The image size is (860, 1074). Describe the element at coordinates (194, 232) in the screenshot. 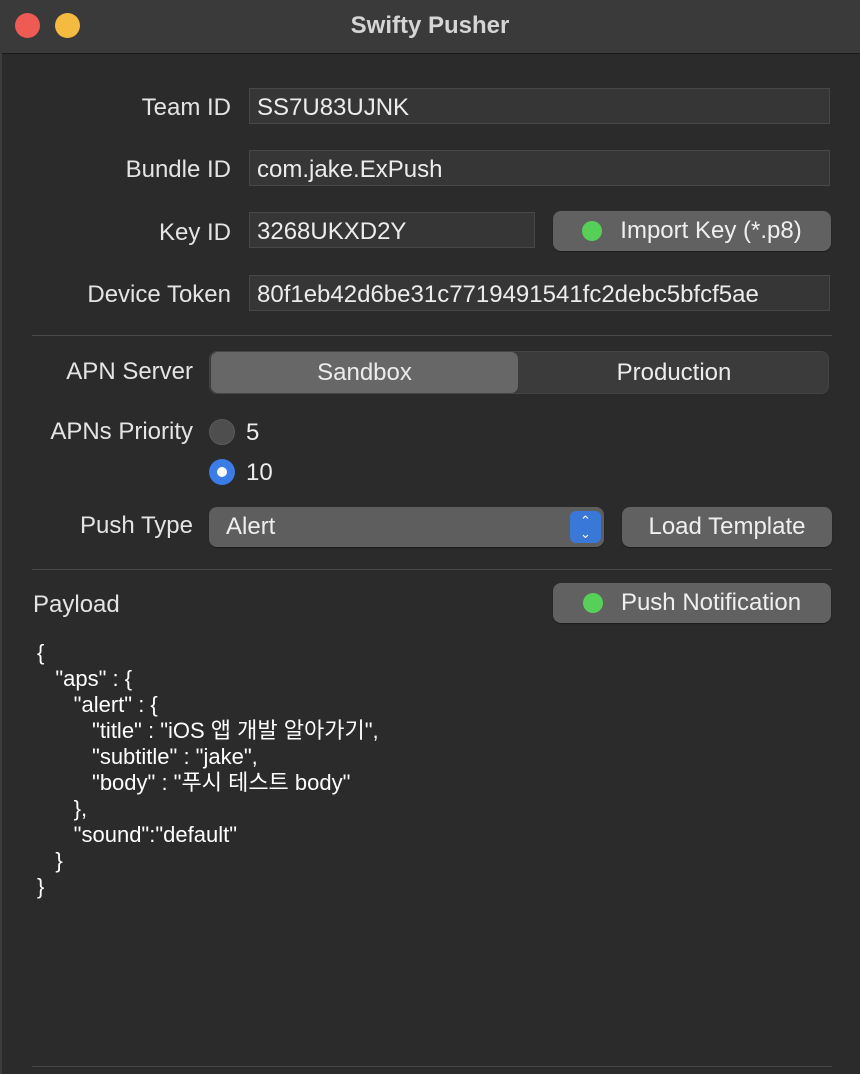

I see `key-id-label: Key ID` at that location.